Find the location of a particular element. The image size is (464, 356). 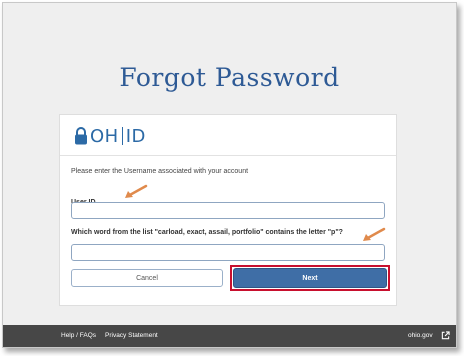

next-button: Next is located at coordinates (310, 278).